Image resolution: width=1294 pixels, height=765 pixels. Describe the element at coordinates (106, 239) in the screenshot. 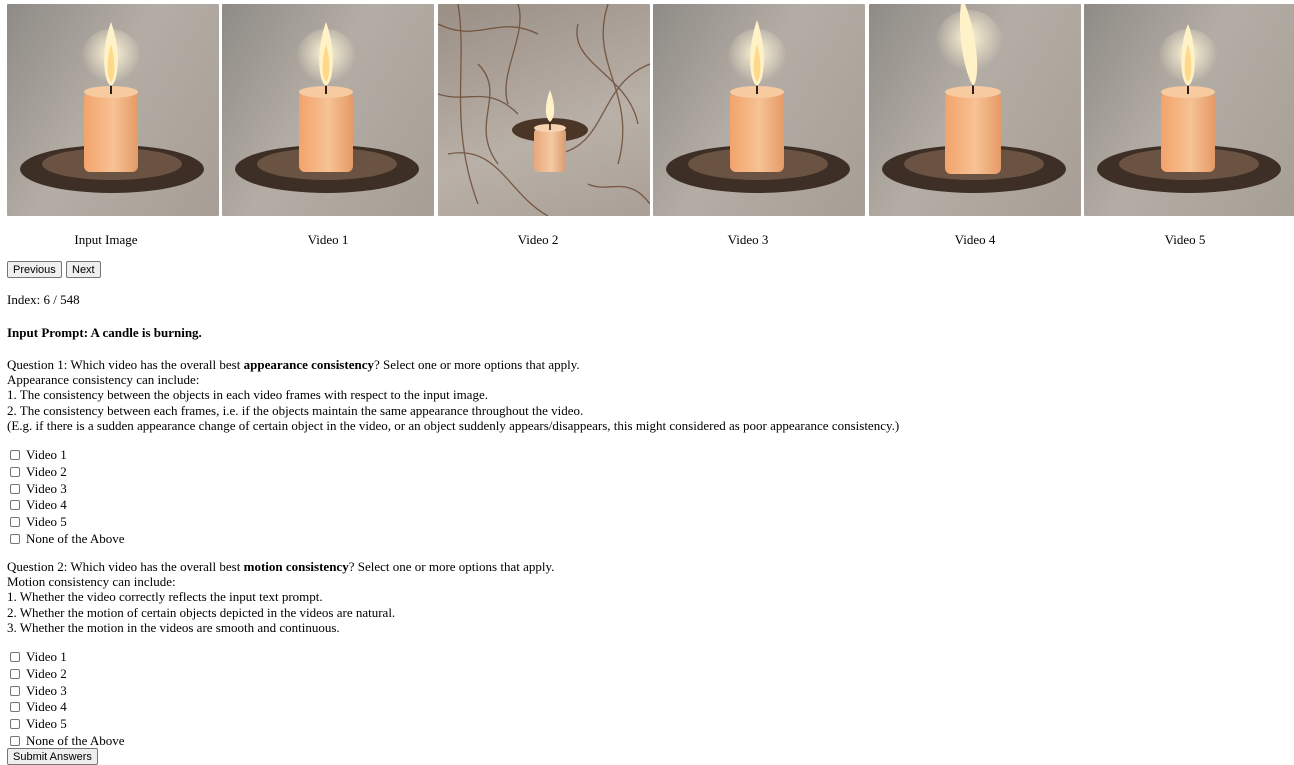

I see `caption-input-image: Input Image` at that location.